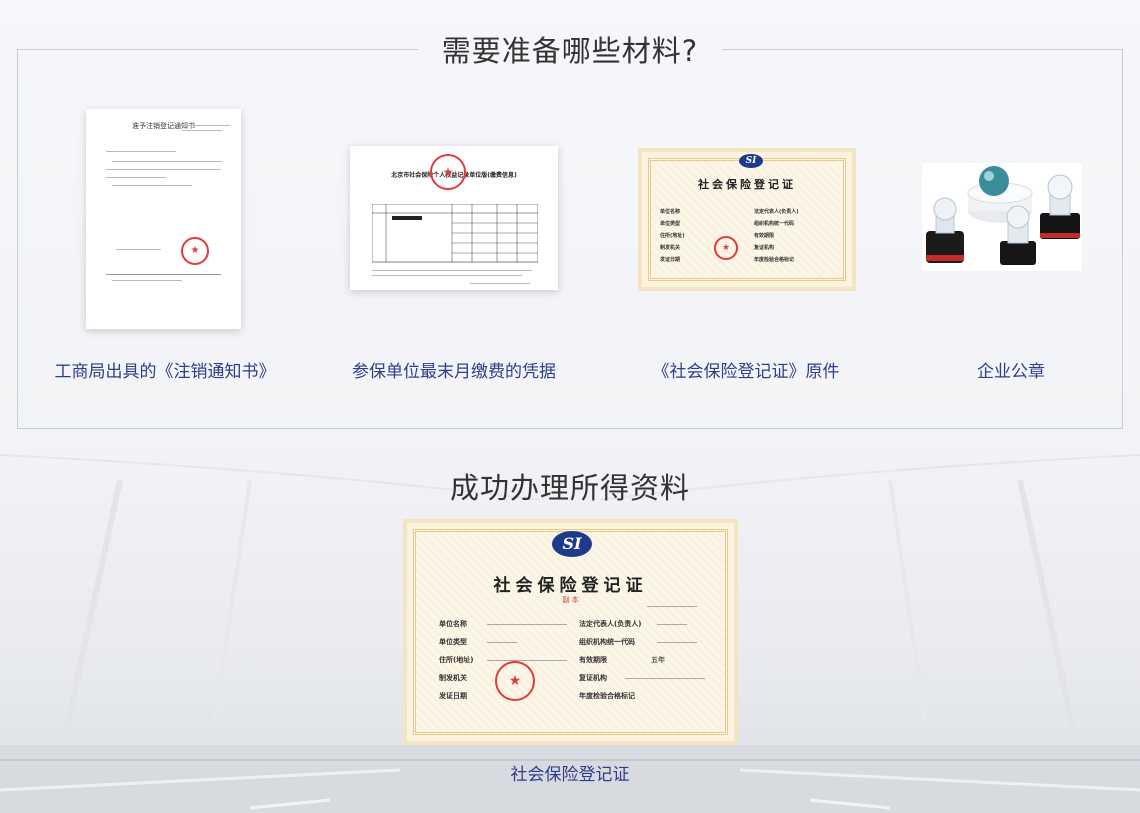 This screenshot has width=1140, height=813. What do you see at coordinates (1002, 217) in the screenshot?
I see `company-stamps-image` at bounding box center [1002, 217].